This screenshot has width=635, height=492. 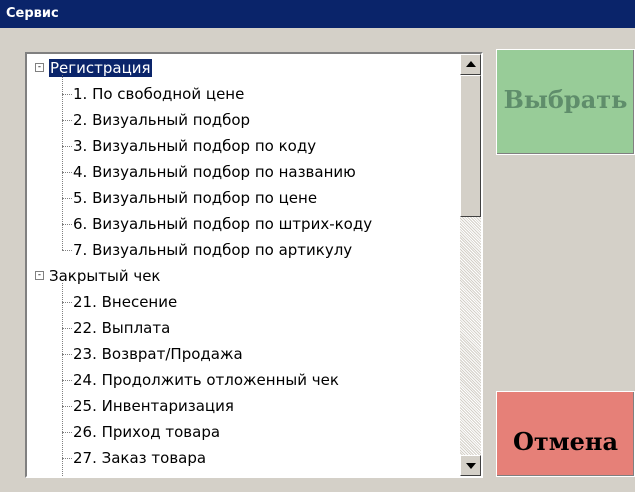 I want to click on tree-item: 4. Визуальный подбор по названию, so click(x=214, y=172).